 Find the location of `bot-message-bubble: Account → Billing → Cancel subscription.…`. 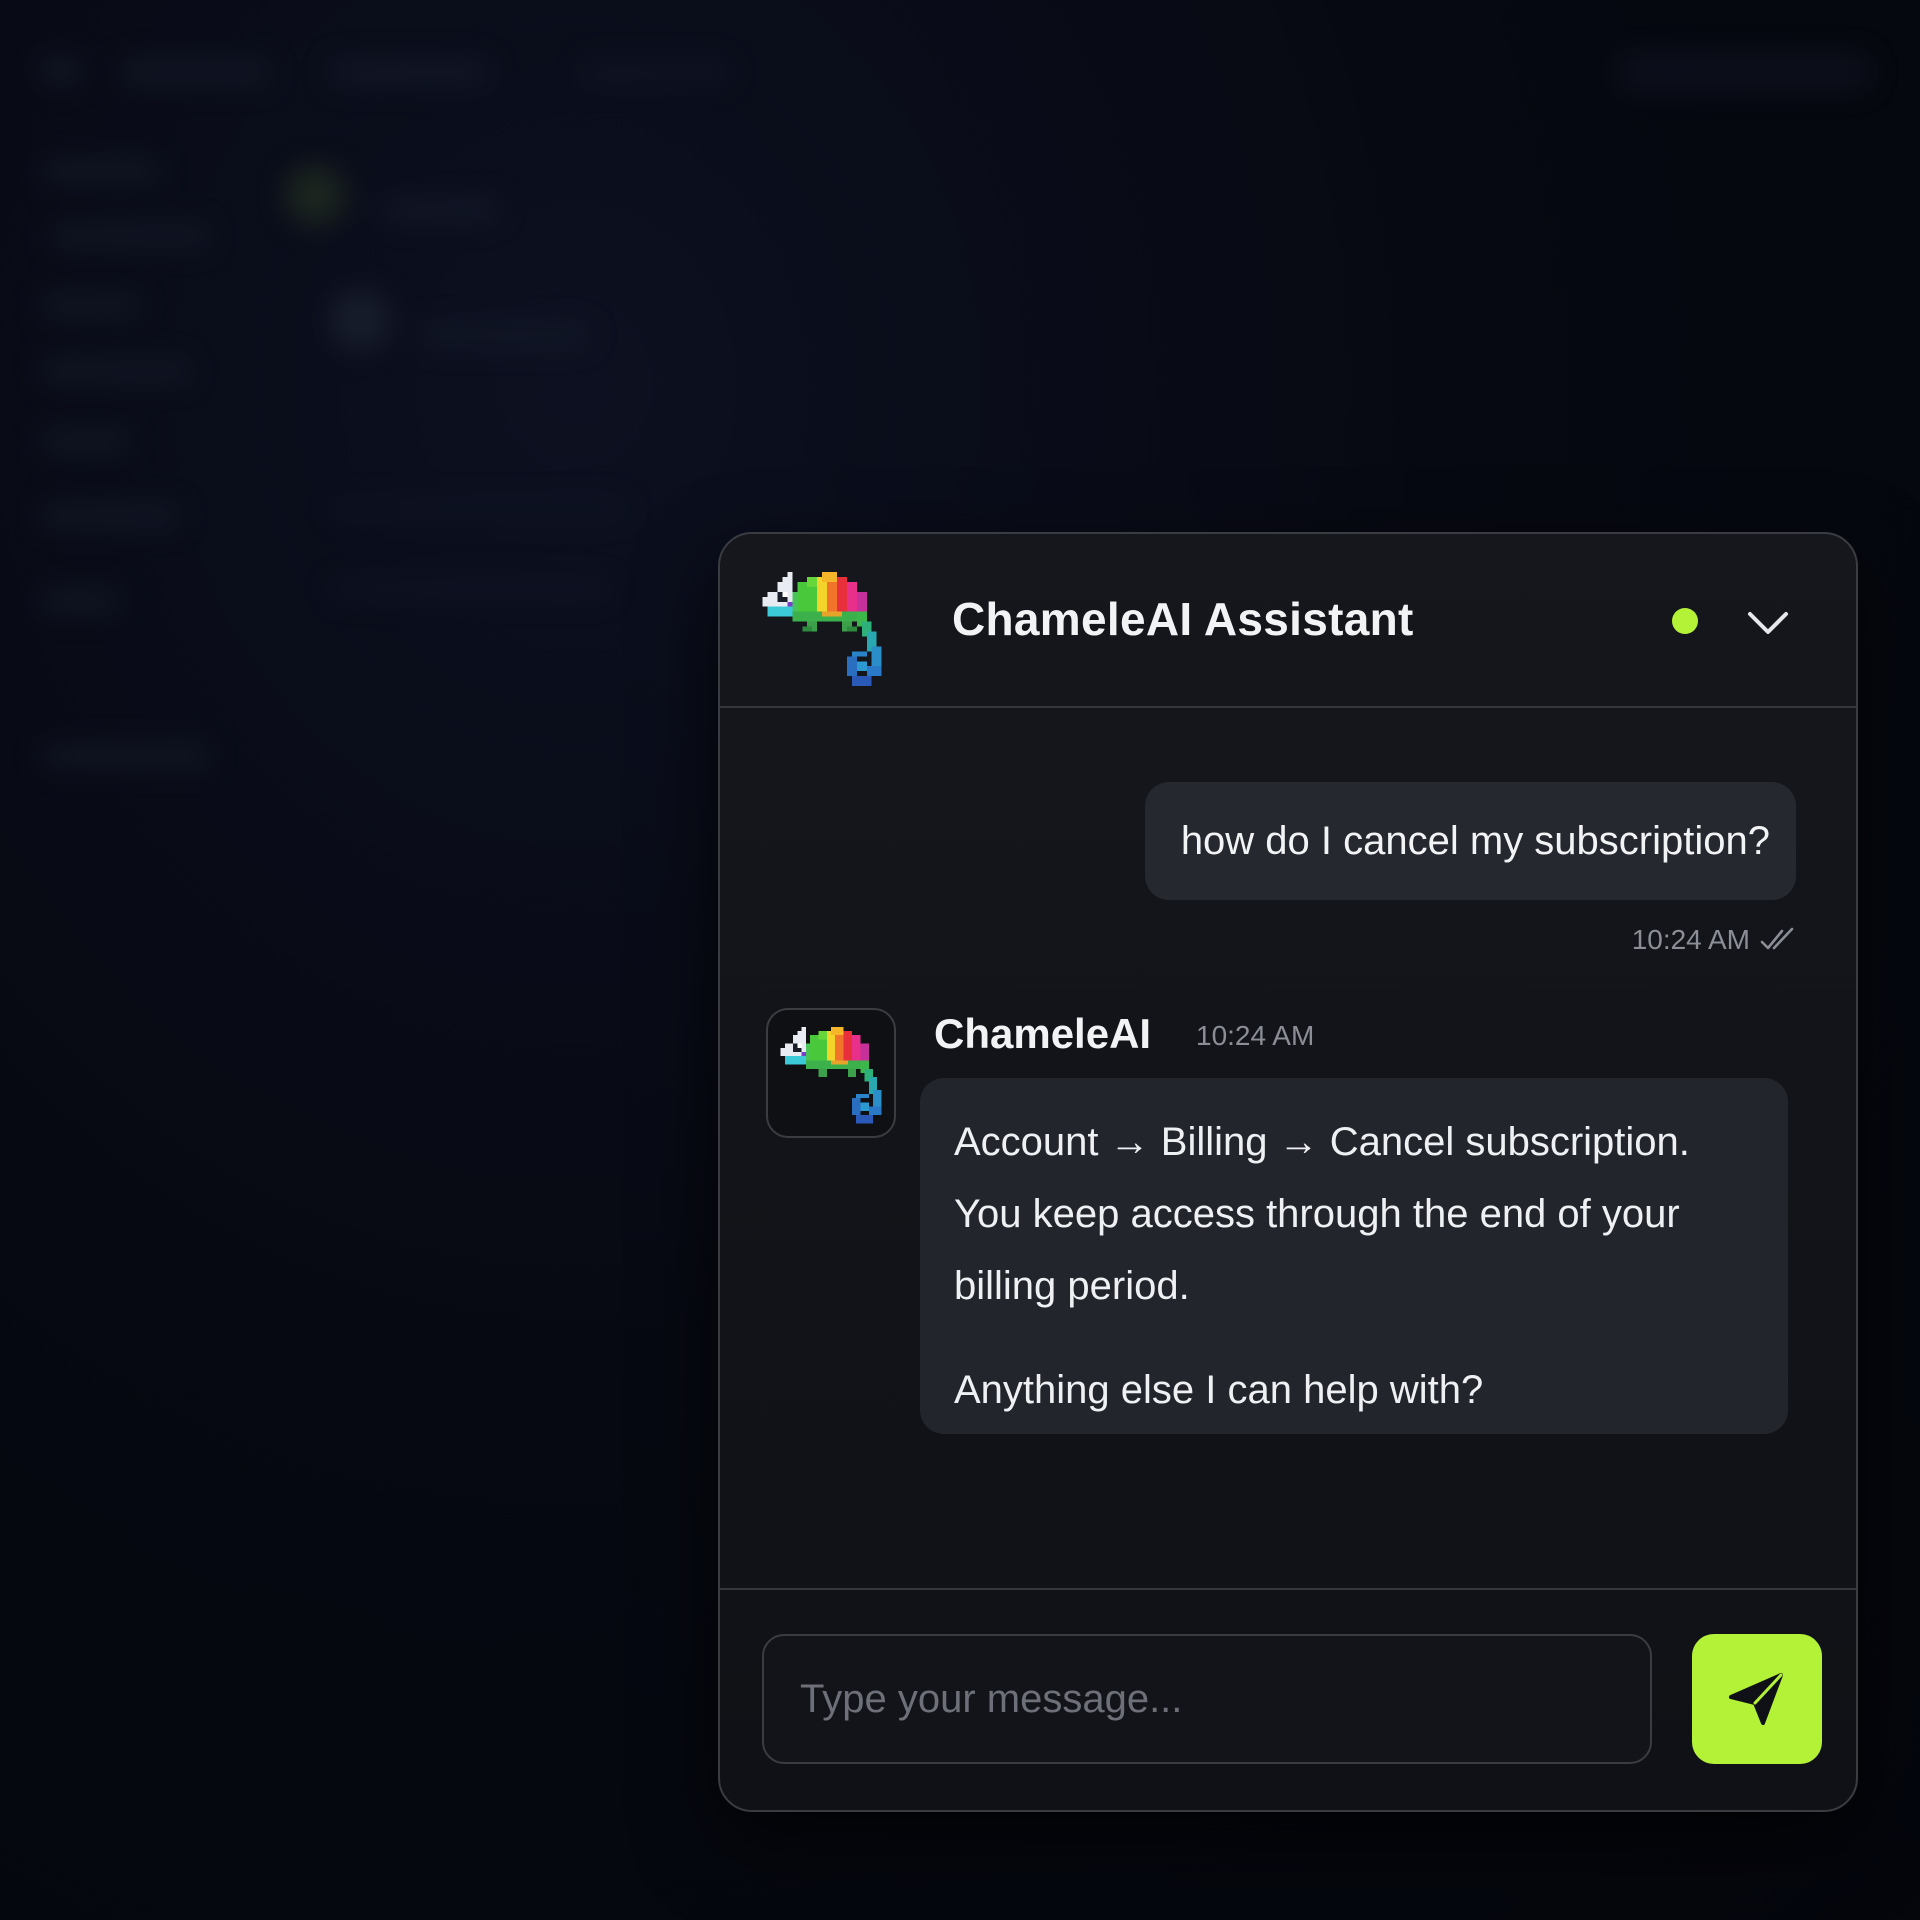

bot-message-bubble: Account → Billing → Cancel subscription.… is located at coordinates (1354, 1256).